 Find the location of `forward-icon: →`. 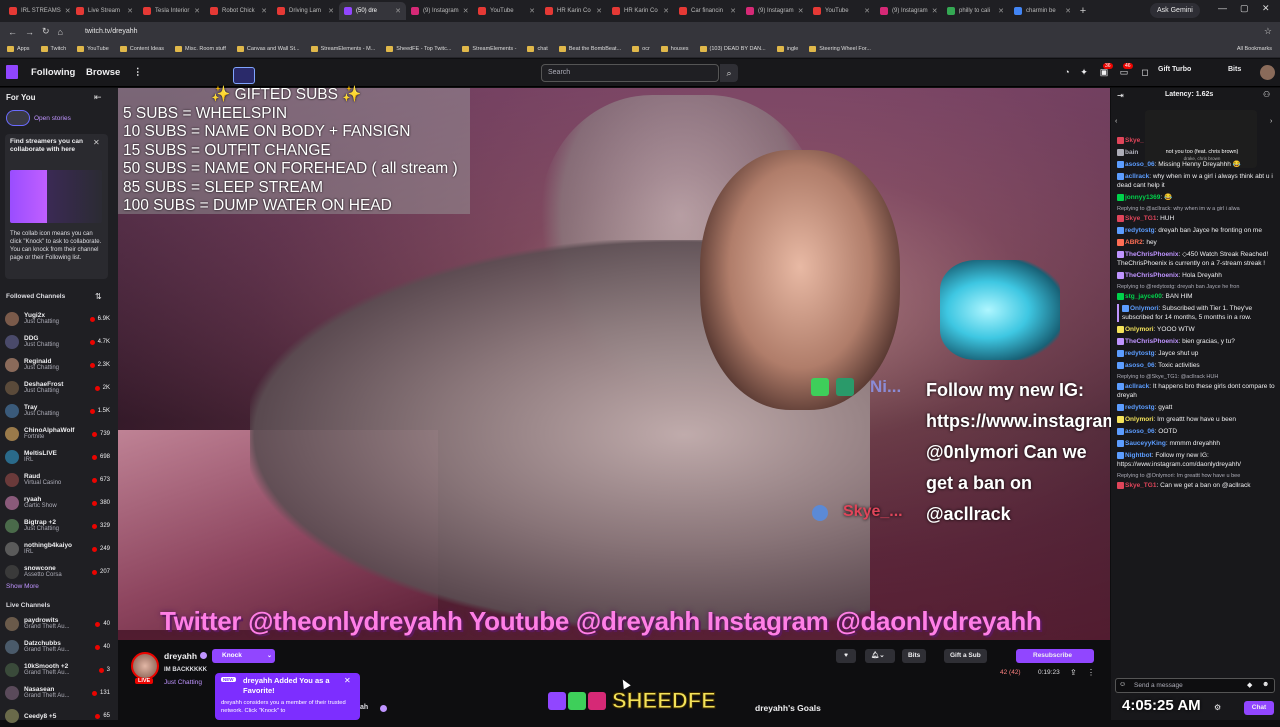

forward-icon: → is located at coordinates (29, 32).